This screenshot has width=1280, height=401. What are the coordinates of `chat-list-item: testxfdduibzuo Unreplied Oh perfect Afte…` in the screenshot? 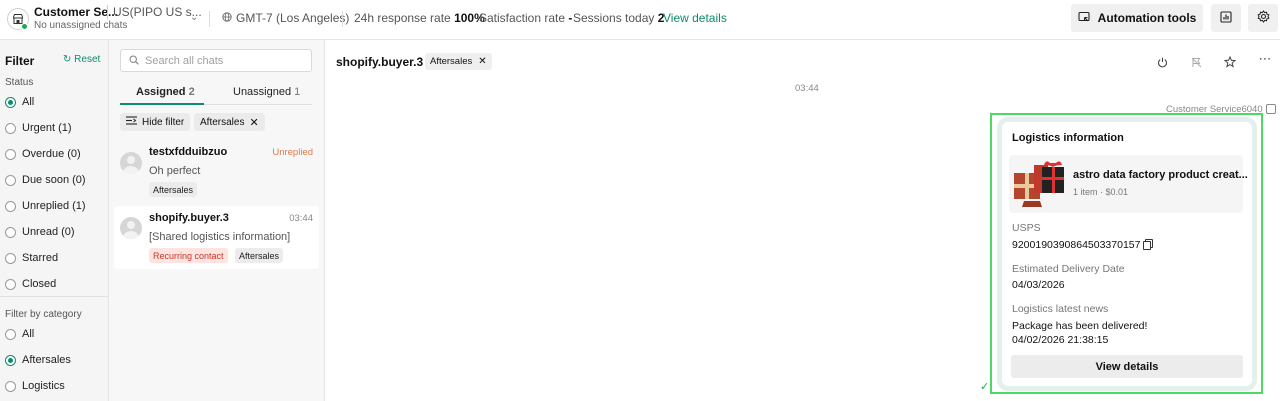 It's located at (216, 170).